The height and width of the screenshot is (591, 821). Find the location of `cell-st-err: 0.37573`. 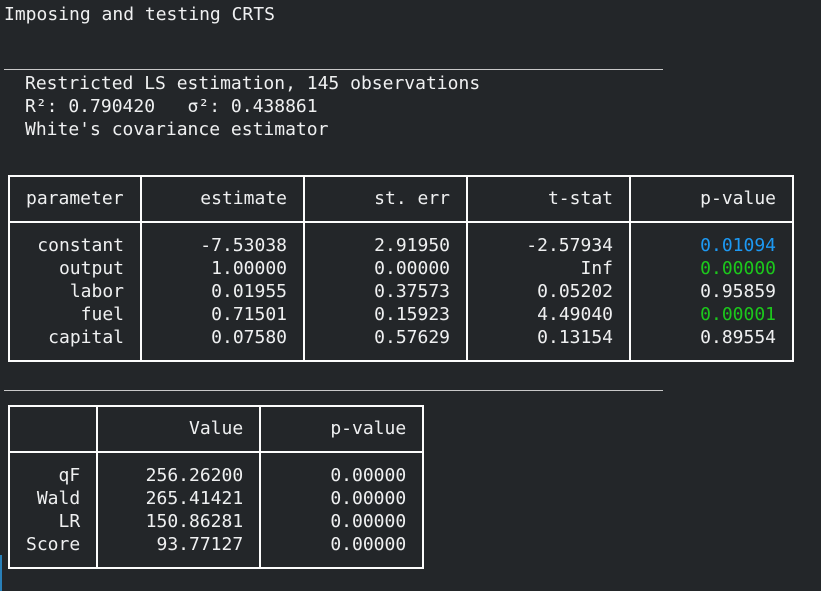

cell-st-err: 0.37573 is located at coordinates (412, 291).